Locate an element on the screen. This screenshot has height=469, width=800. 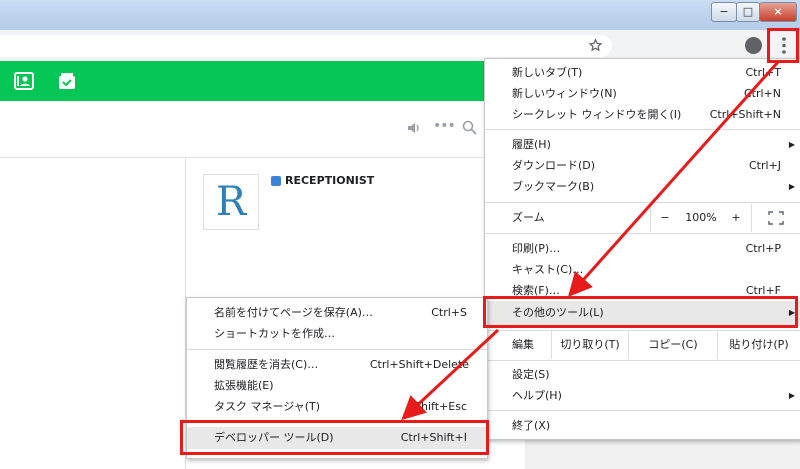
fullscreen-icon is located at coordinates (775, 218).